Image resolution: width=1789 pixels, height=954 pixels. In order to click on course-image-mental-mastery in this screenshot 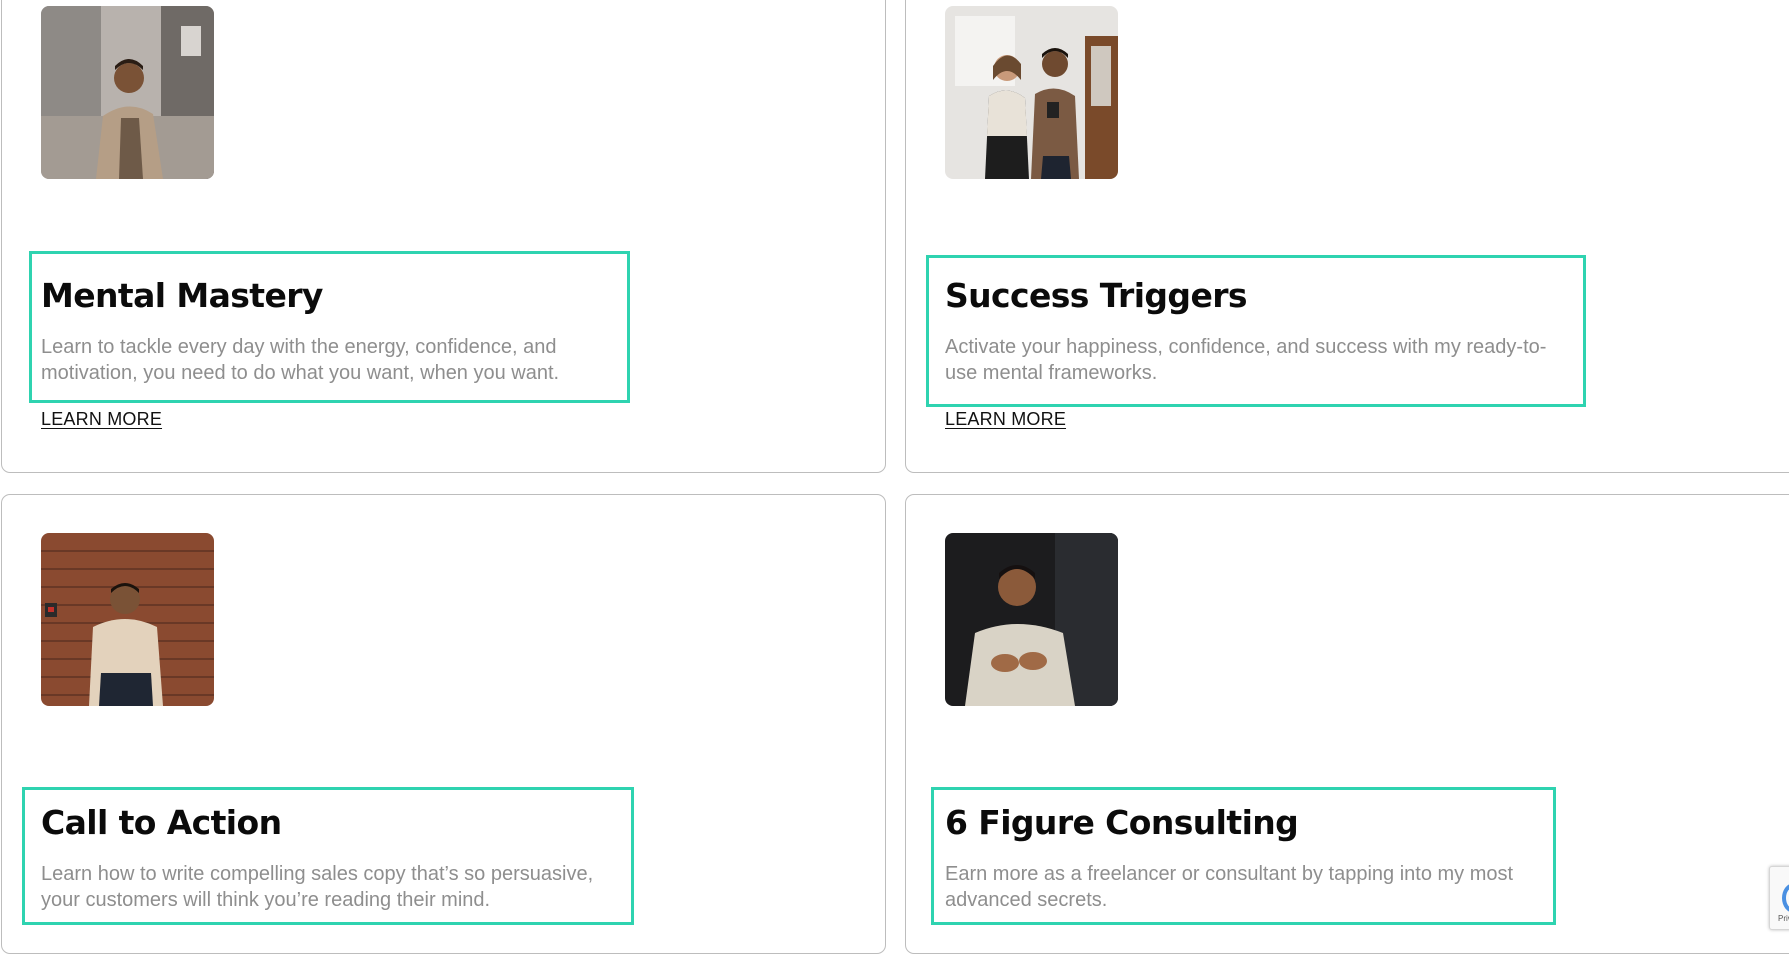, I will do `click(127, 92)`.